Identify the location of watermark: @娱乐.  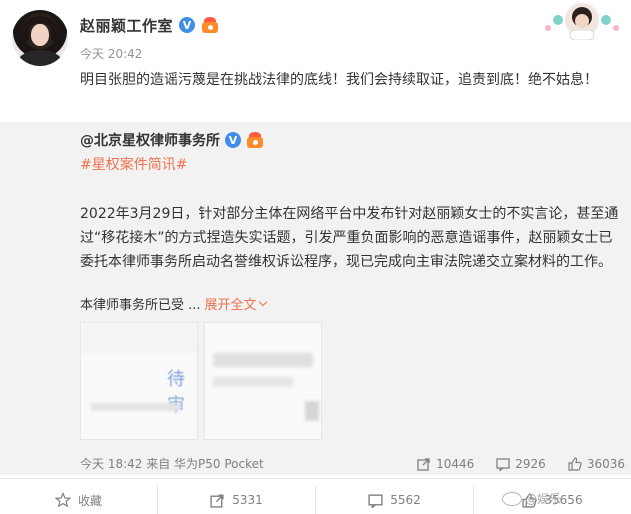
(531, 498).